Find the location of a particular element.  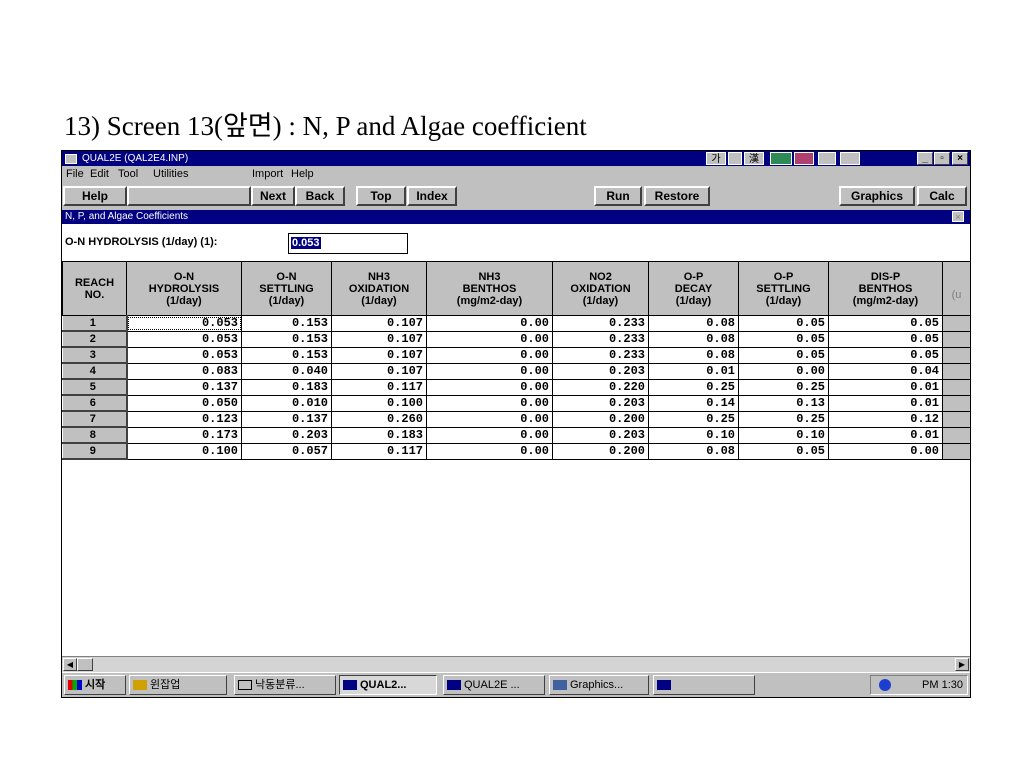

value-cell: 0.260 is located at coordinates (379, 419).